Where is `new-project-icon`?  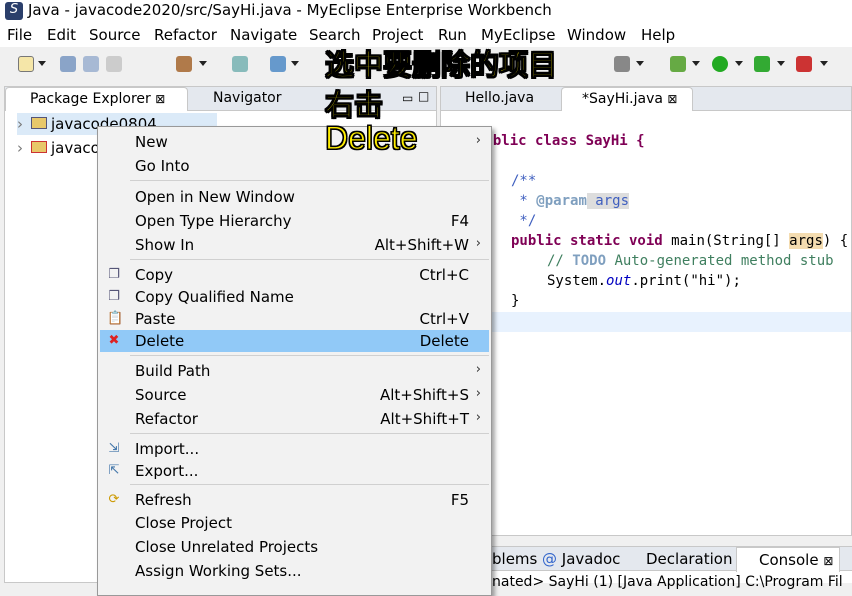
new-project-icon is located at coordinates (184, 64).